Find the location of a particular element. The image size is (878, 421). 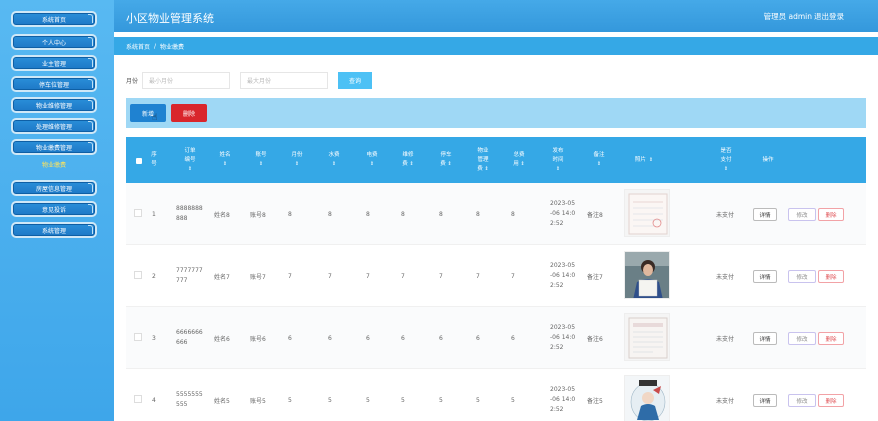

cell-account: 账号8 is located at coordinates (258, 215).